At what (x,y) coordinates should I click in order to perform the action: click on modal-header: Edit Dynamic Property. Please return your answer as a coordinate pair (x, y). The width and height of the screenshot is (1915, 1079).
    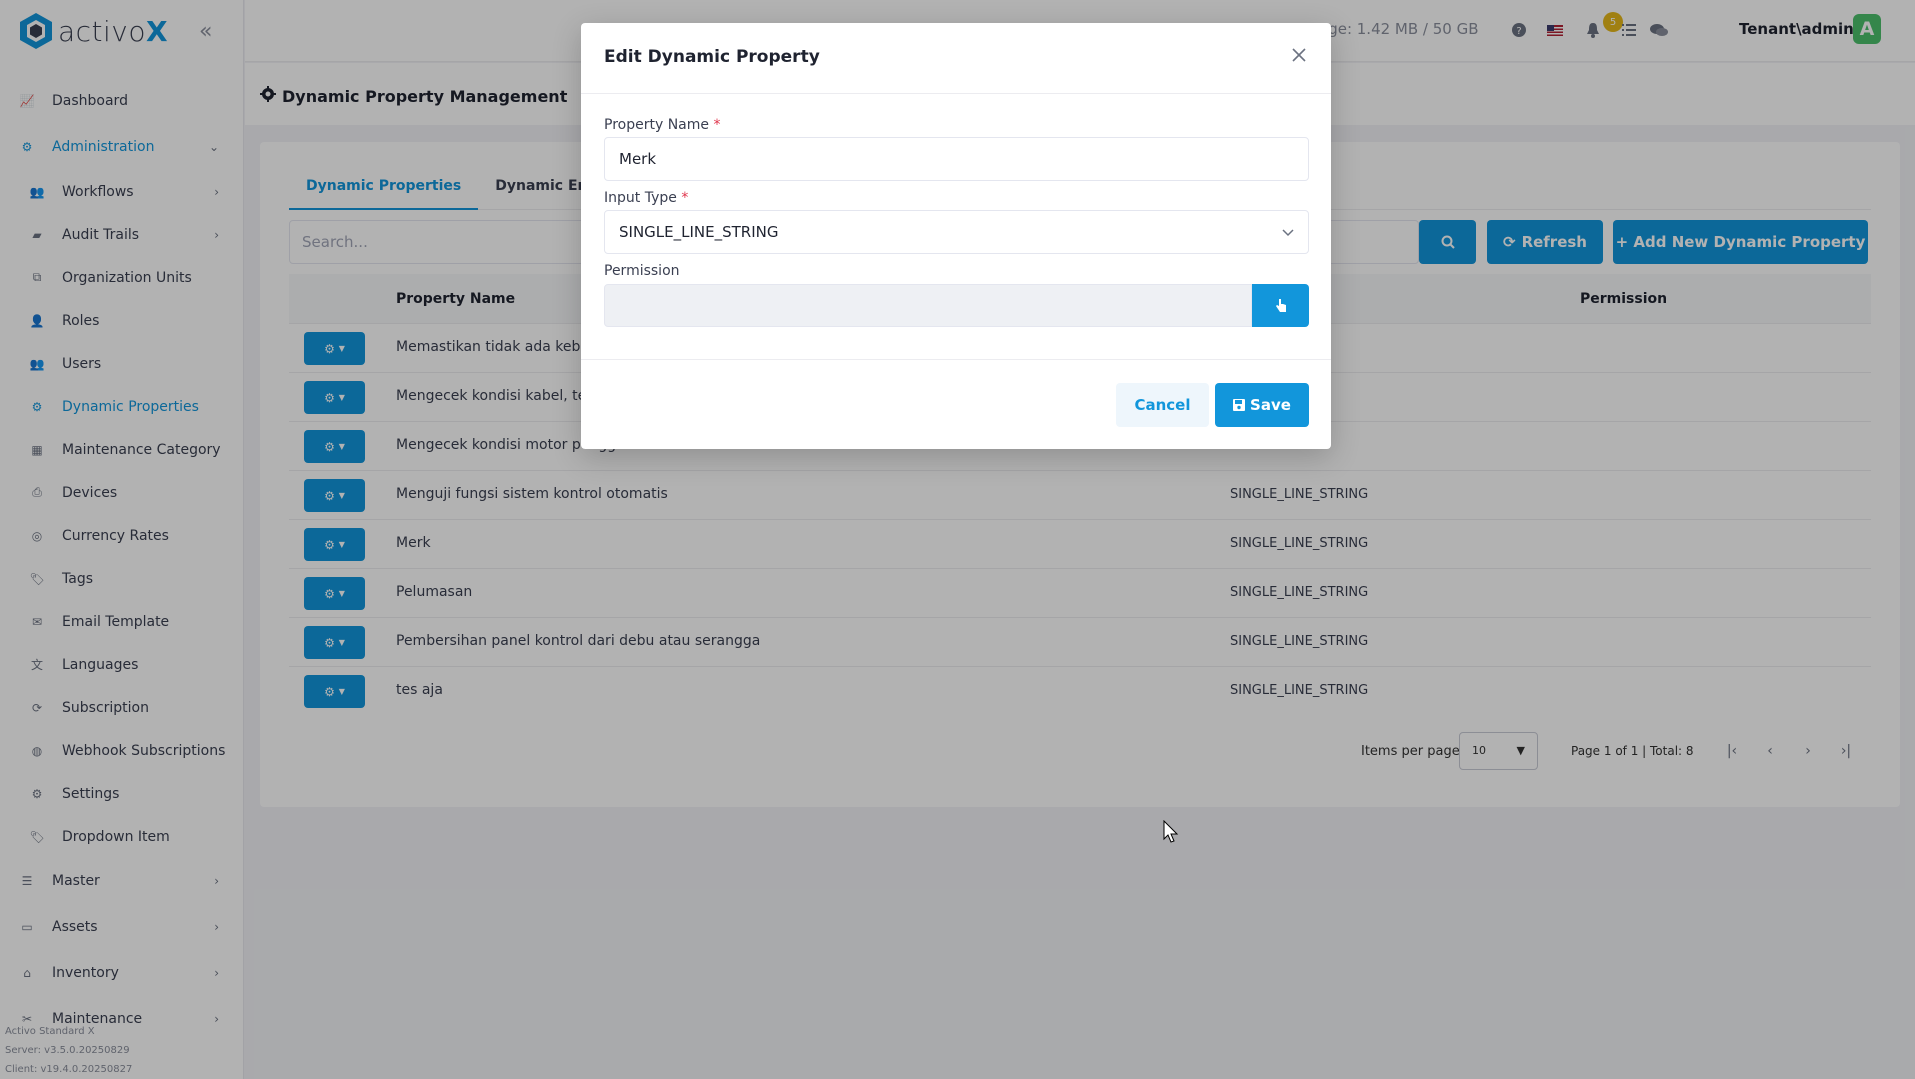
    Looking at the image, I should click on (956, 58).